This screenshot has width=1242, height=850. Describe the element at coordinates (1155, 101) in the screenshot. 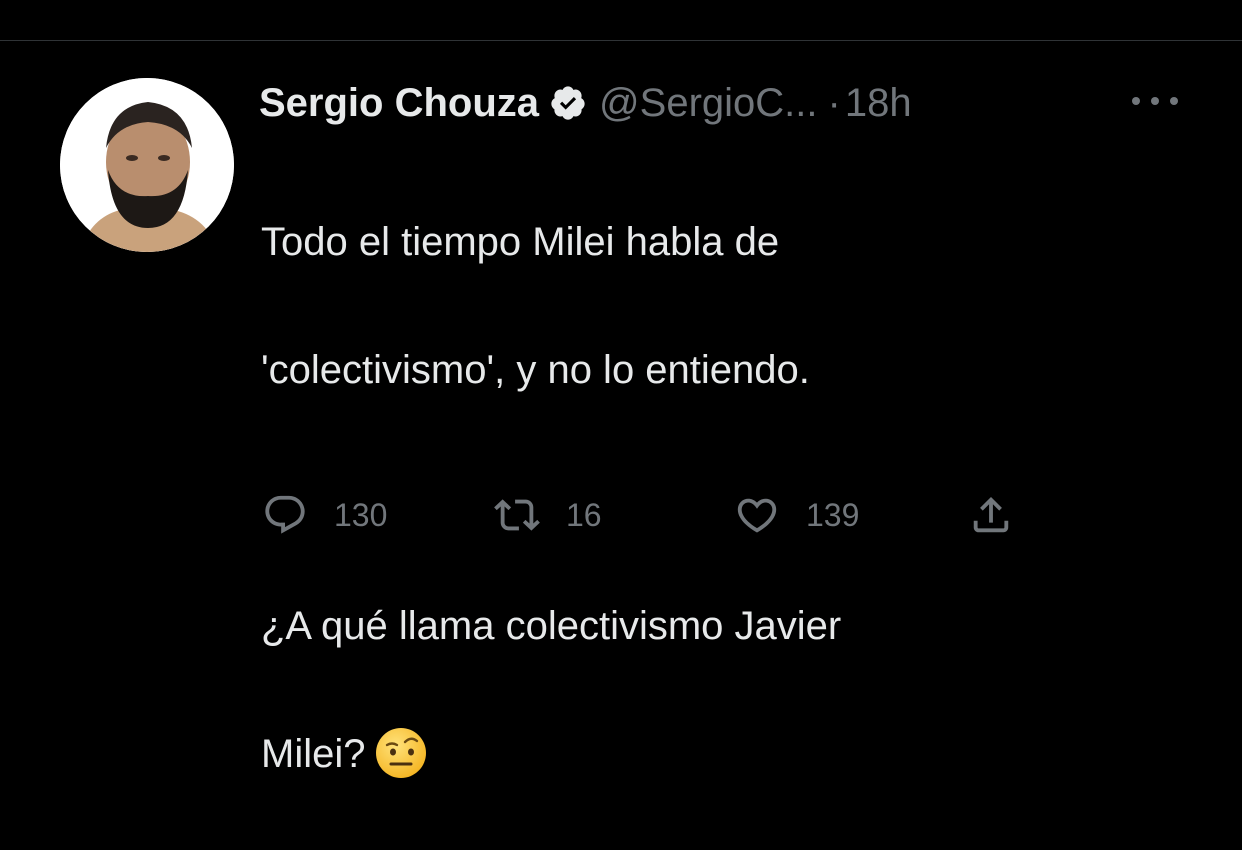

I see `more-icon` at that location.